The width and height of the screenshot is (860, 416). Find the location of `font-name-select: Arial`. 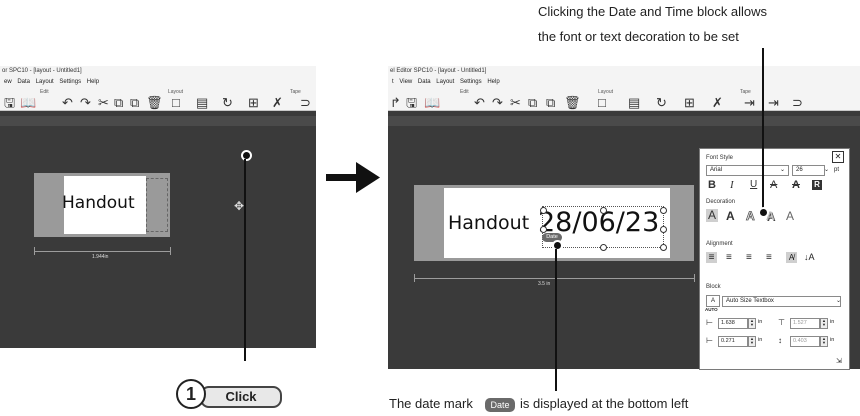

font-name-select: Arial is located at coordinates (747, 170).